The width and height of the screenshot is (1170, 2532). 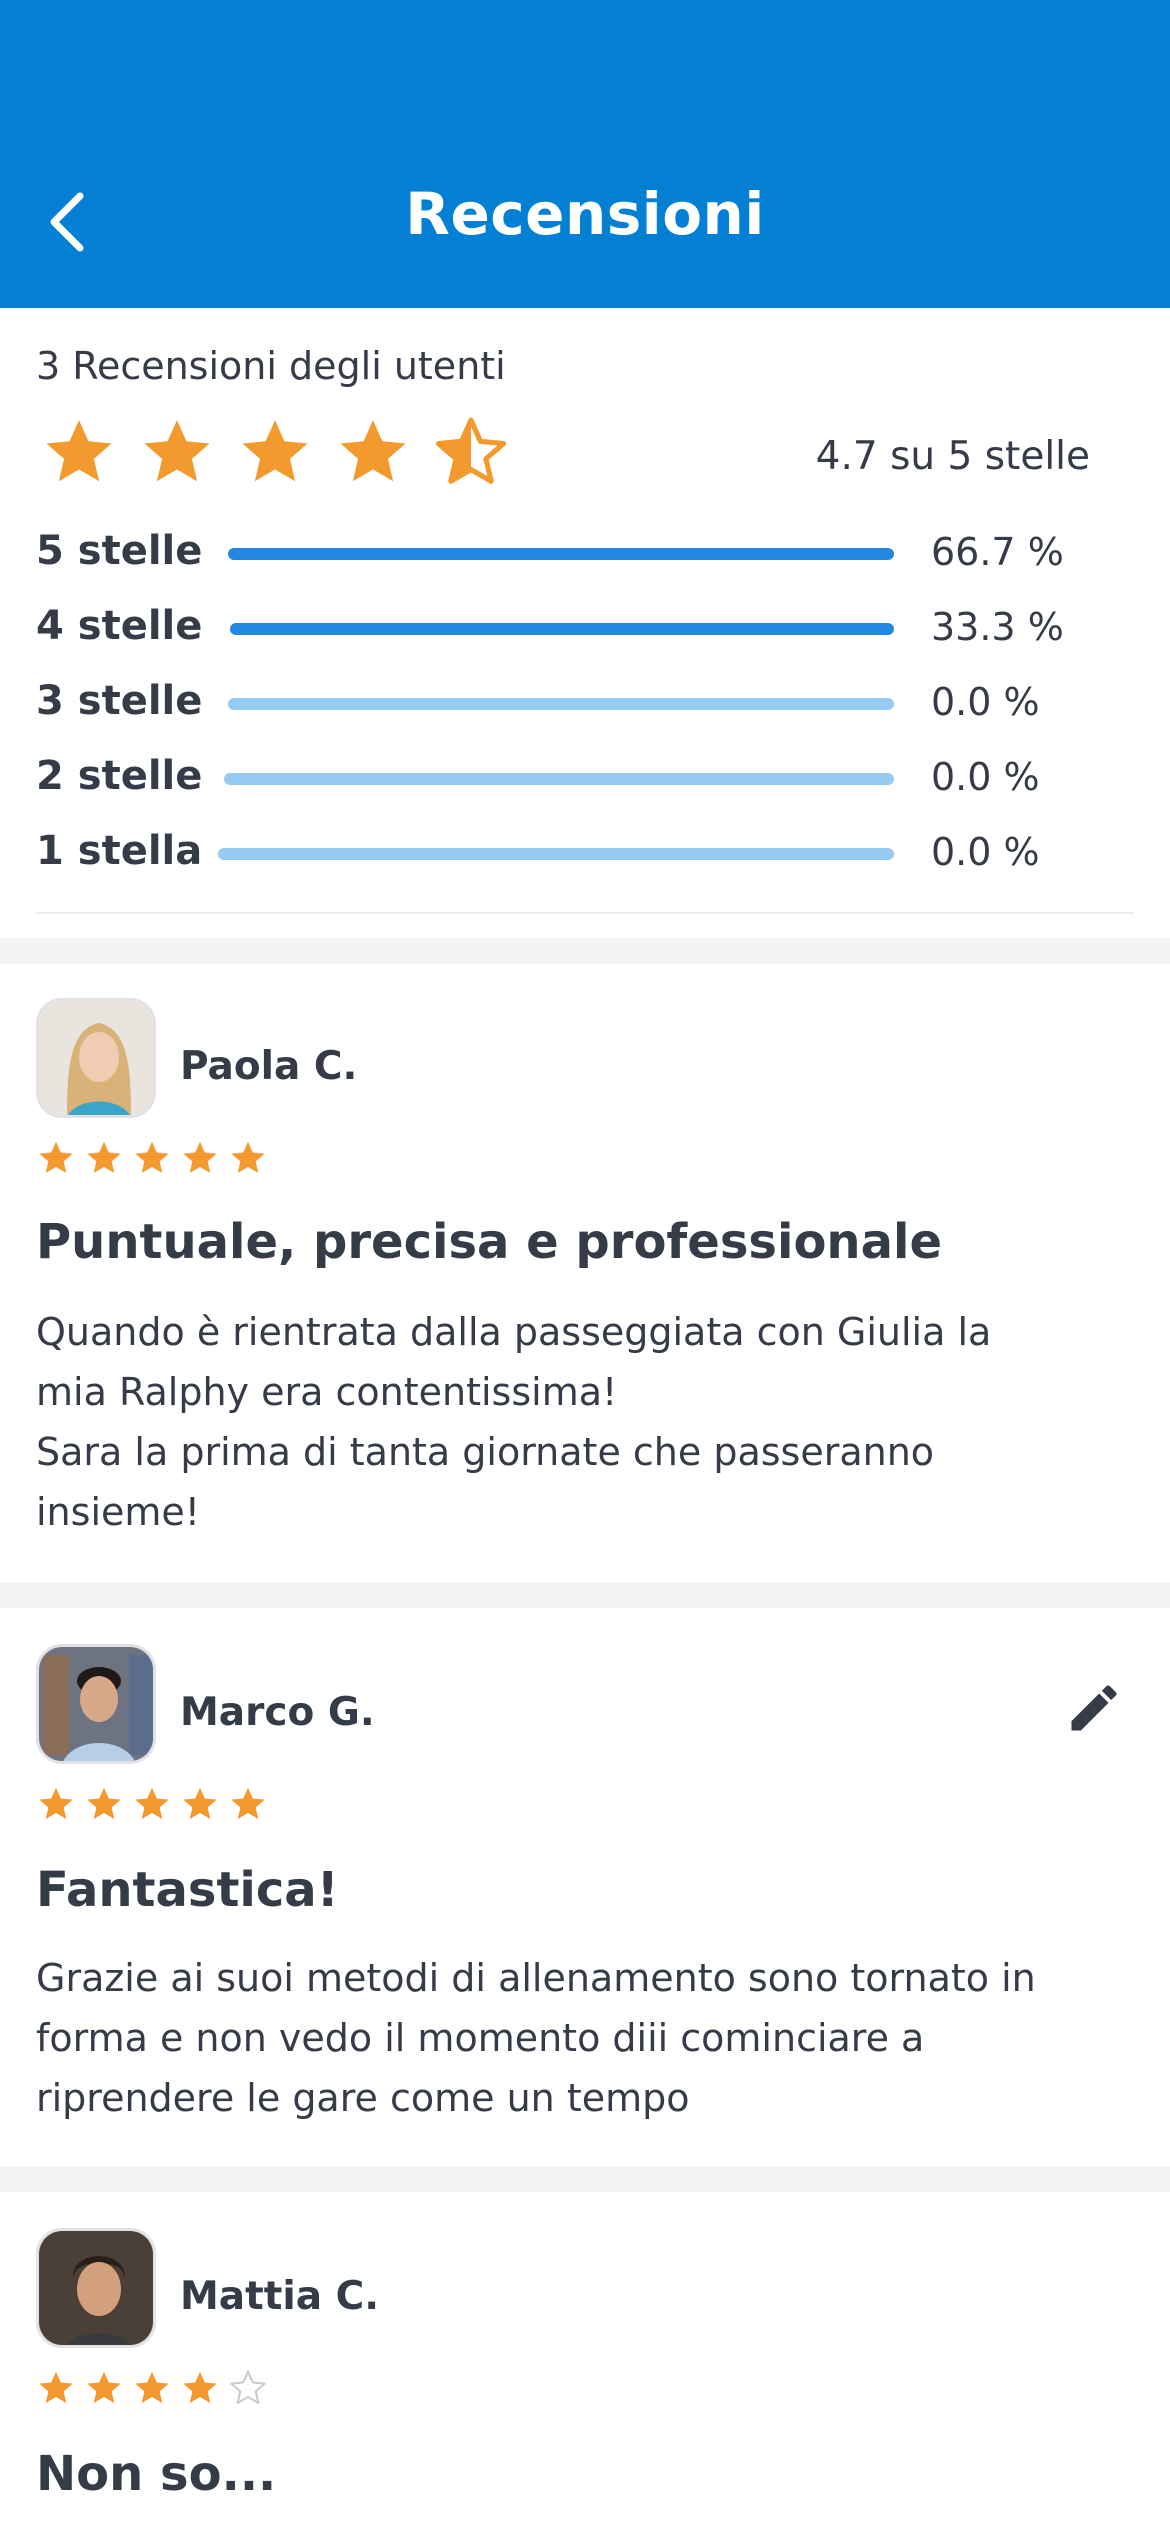 I want to click on rating-percent: 66.7 %, so click(x=997, y=552).